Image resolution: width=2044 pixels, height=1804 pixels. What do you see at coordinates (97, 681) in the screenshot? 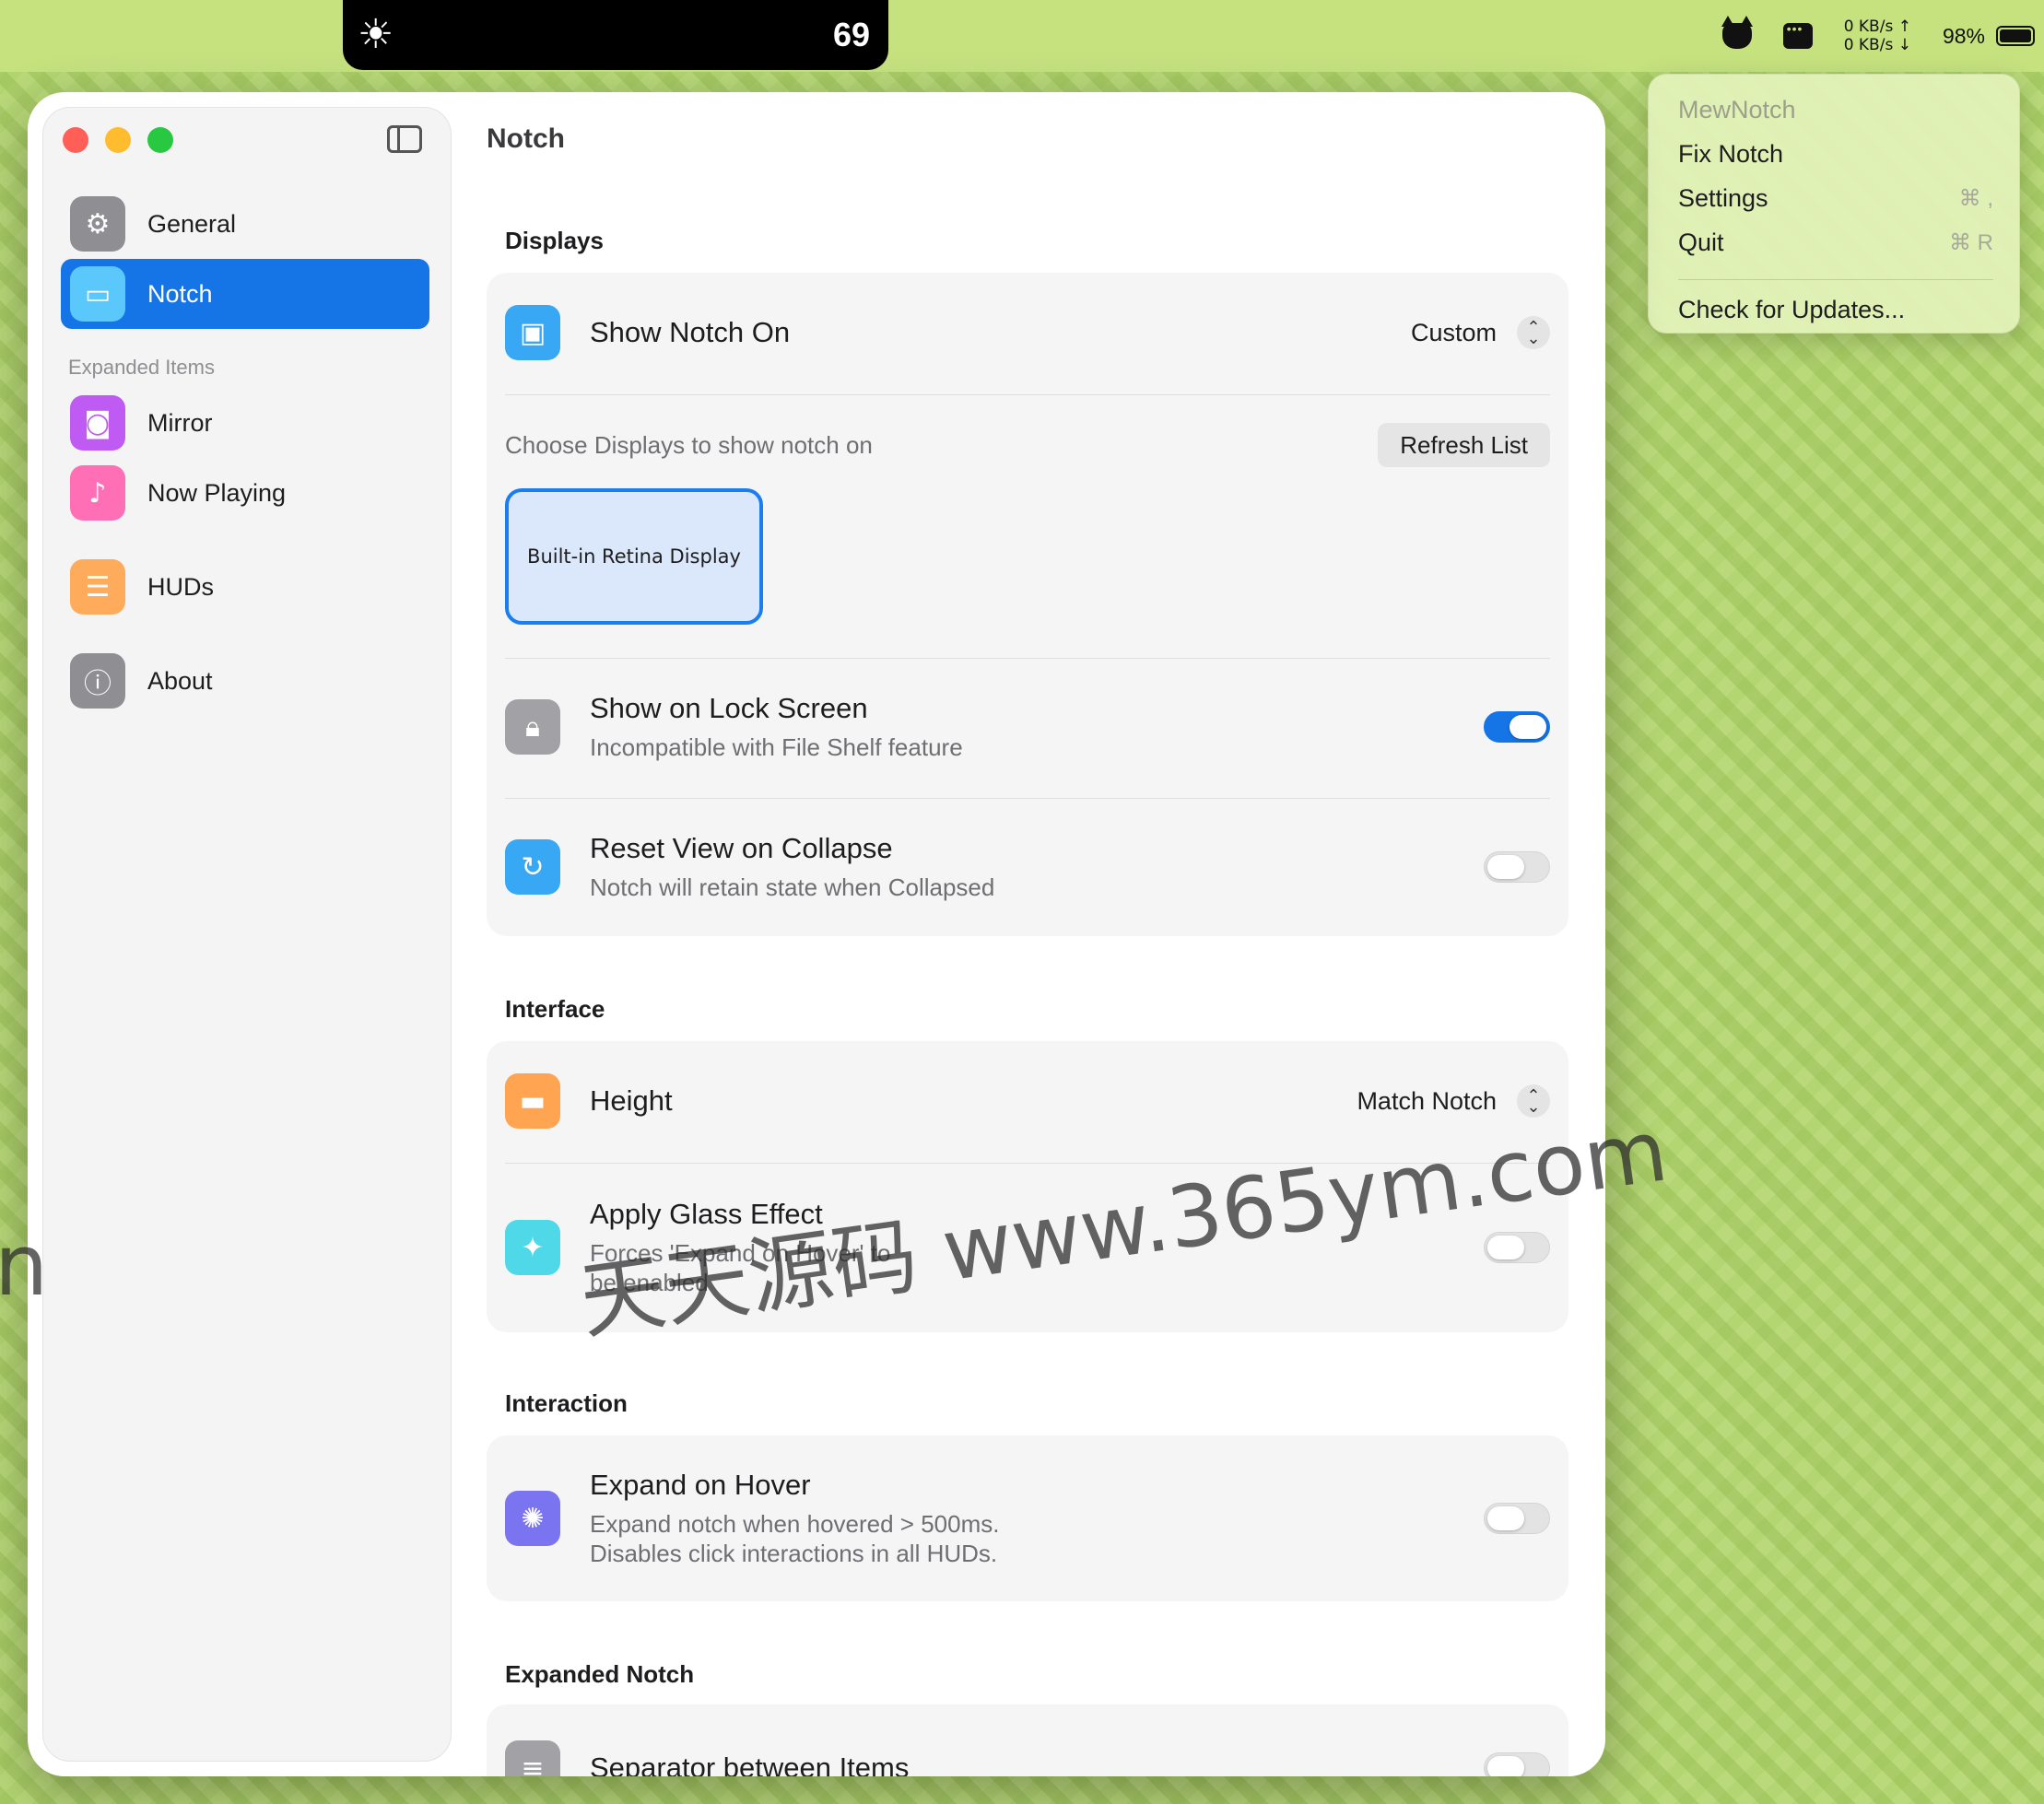
I see `info-icon: ⓘ` at bounding box center [97, 681].